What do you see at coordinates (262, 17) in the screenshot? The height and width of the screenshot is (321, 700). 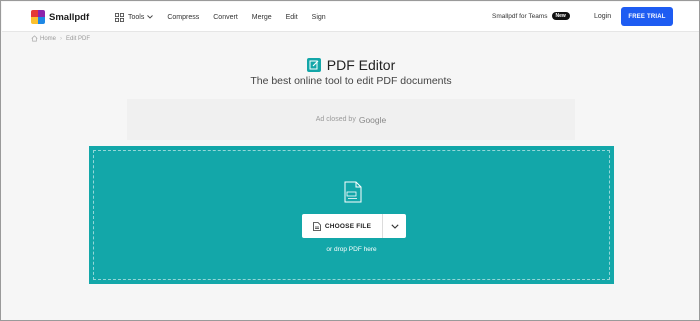 I see `nav-merge: Merge` at bounding box center [262, 17].